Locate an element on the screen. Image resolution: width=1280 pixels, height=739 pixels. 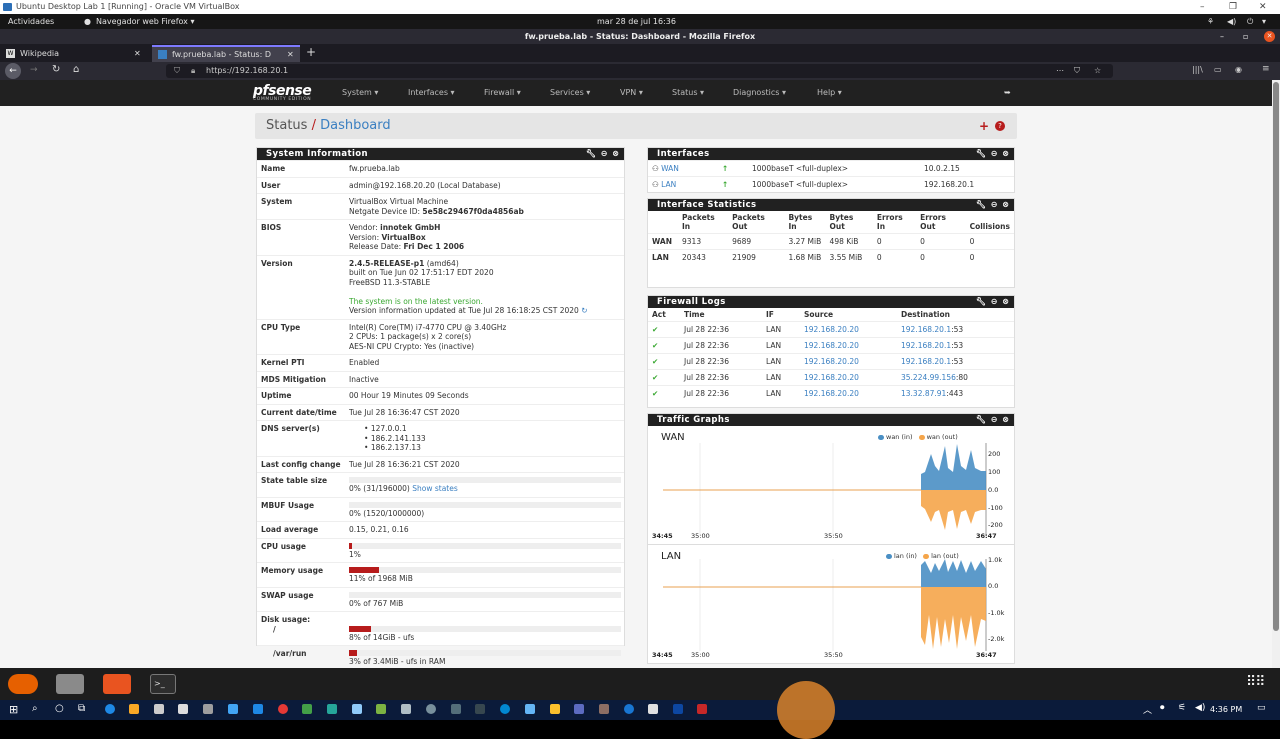
tab-wikipedia: W Wikipedia ✕ is located at coordinates (75, 53).